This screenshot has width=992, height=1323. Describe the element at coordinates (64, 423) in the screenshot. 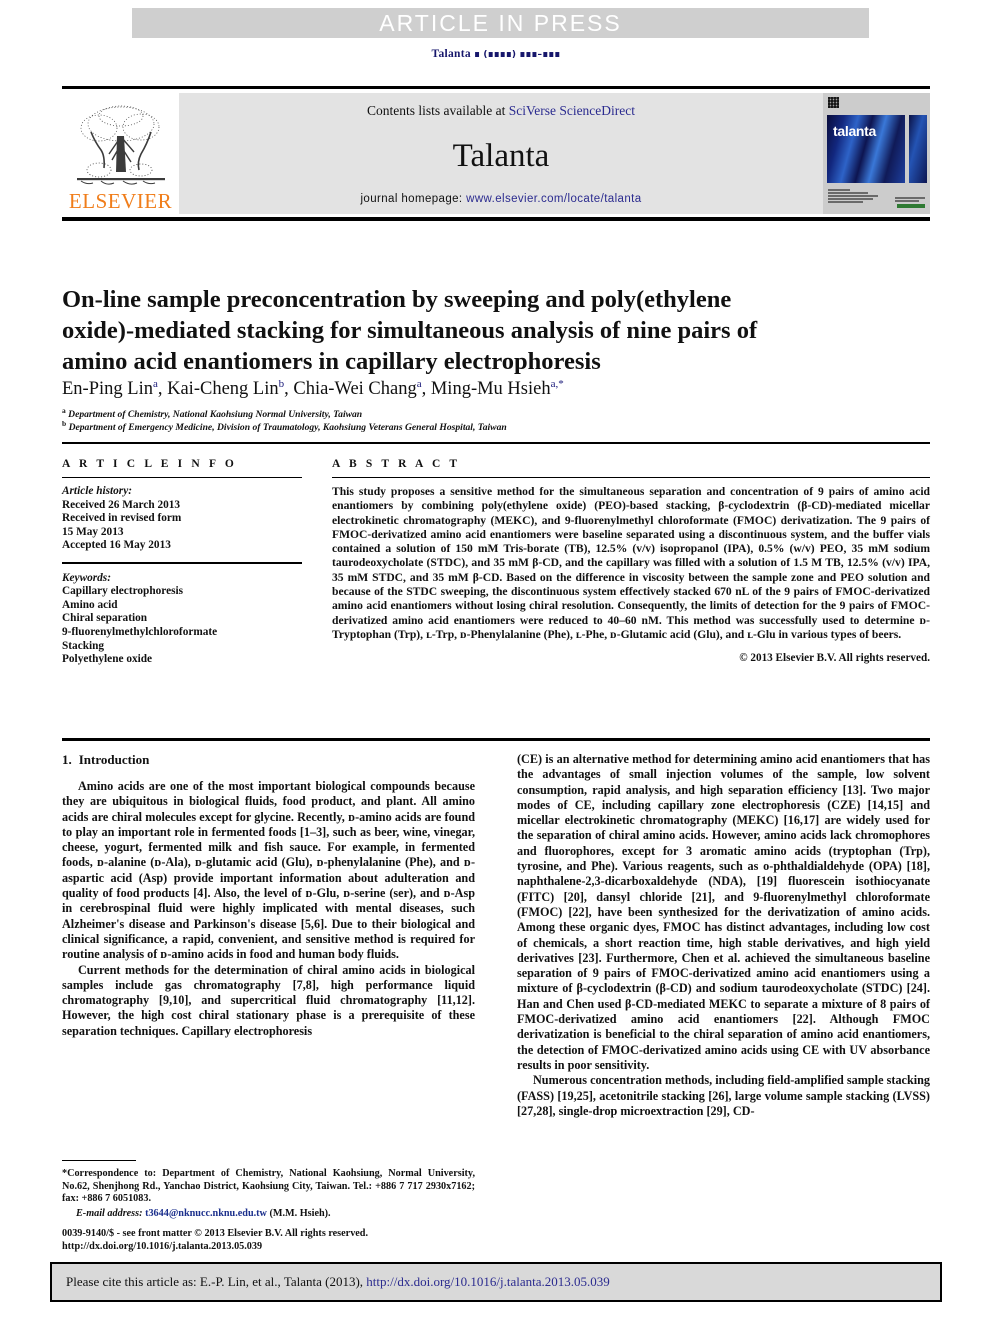

I see `affiliation-mark: b` at that location.